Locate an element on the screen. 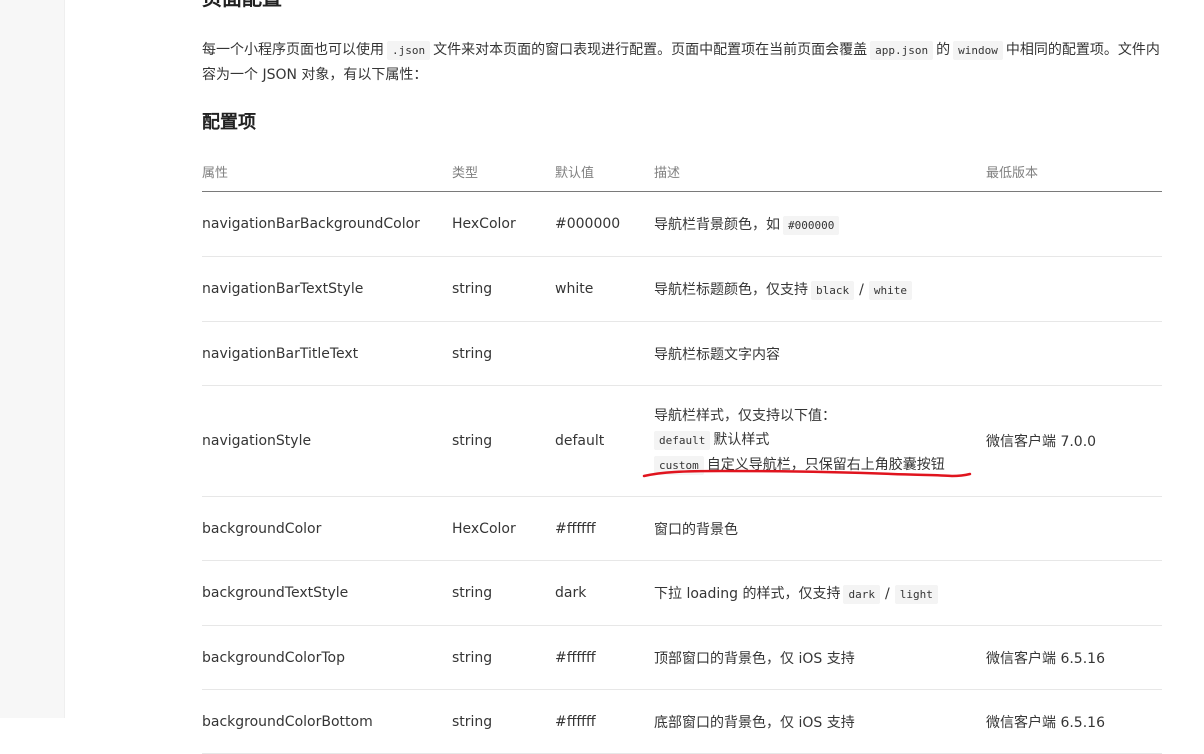  cell-description: 底部窗口的背景色，仅 iOS 支持 is located at coordinates (820, 721).